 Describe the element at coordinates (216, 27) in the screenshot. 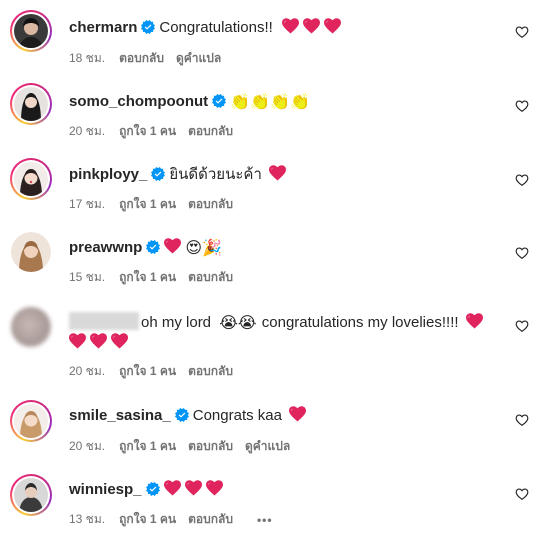

I see `comment-text: Congratulations!!` at that location.